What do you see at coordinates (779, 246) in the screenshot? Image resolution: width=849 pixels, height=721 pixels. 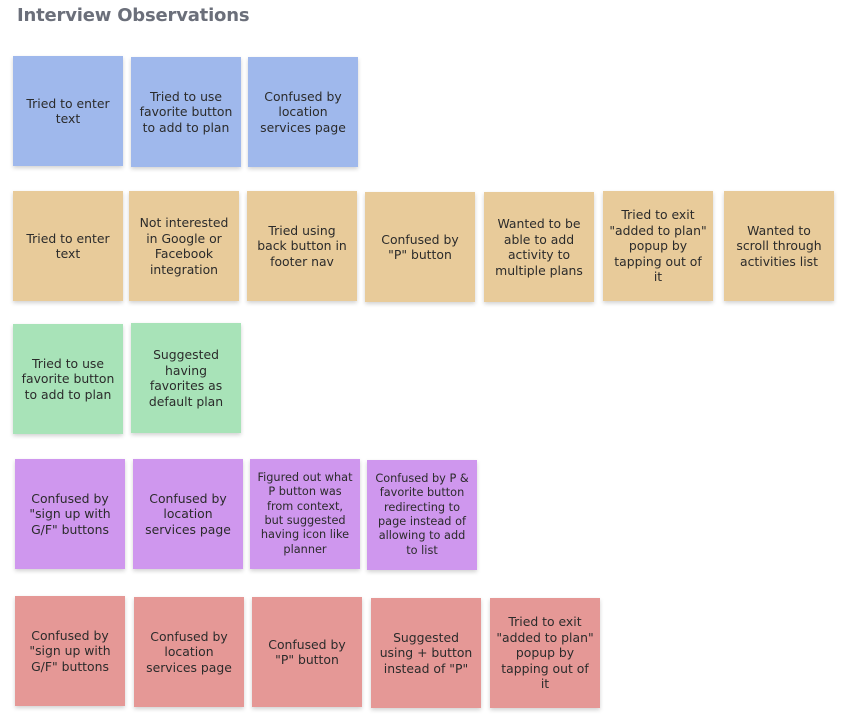 I see `sticky-note-yellow: Wanted to scroll through activities list` at bounding box center [779, 246].